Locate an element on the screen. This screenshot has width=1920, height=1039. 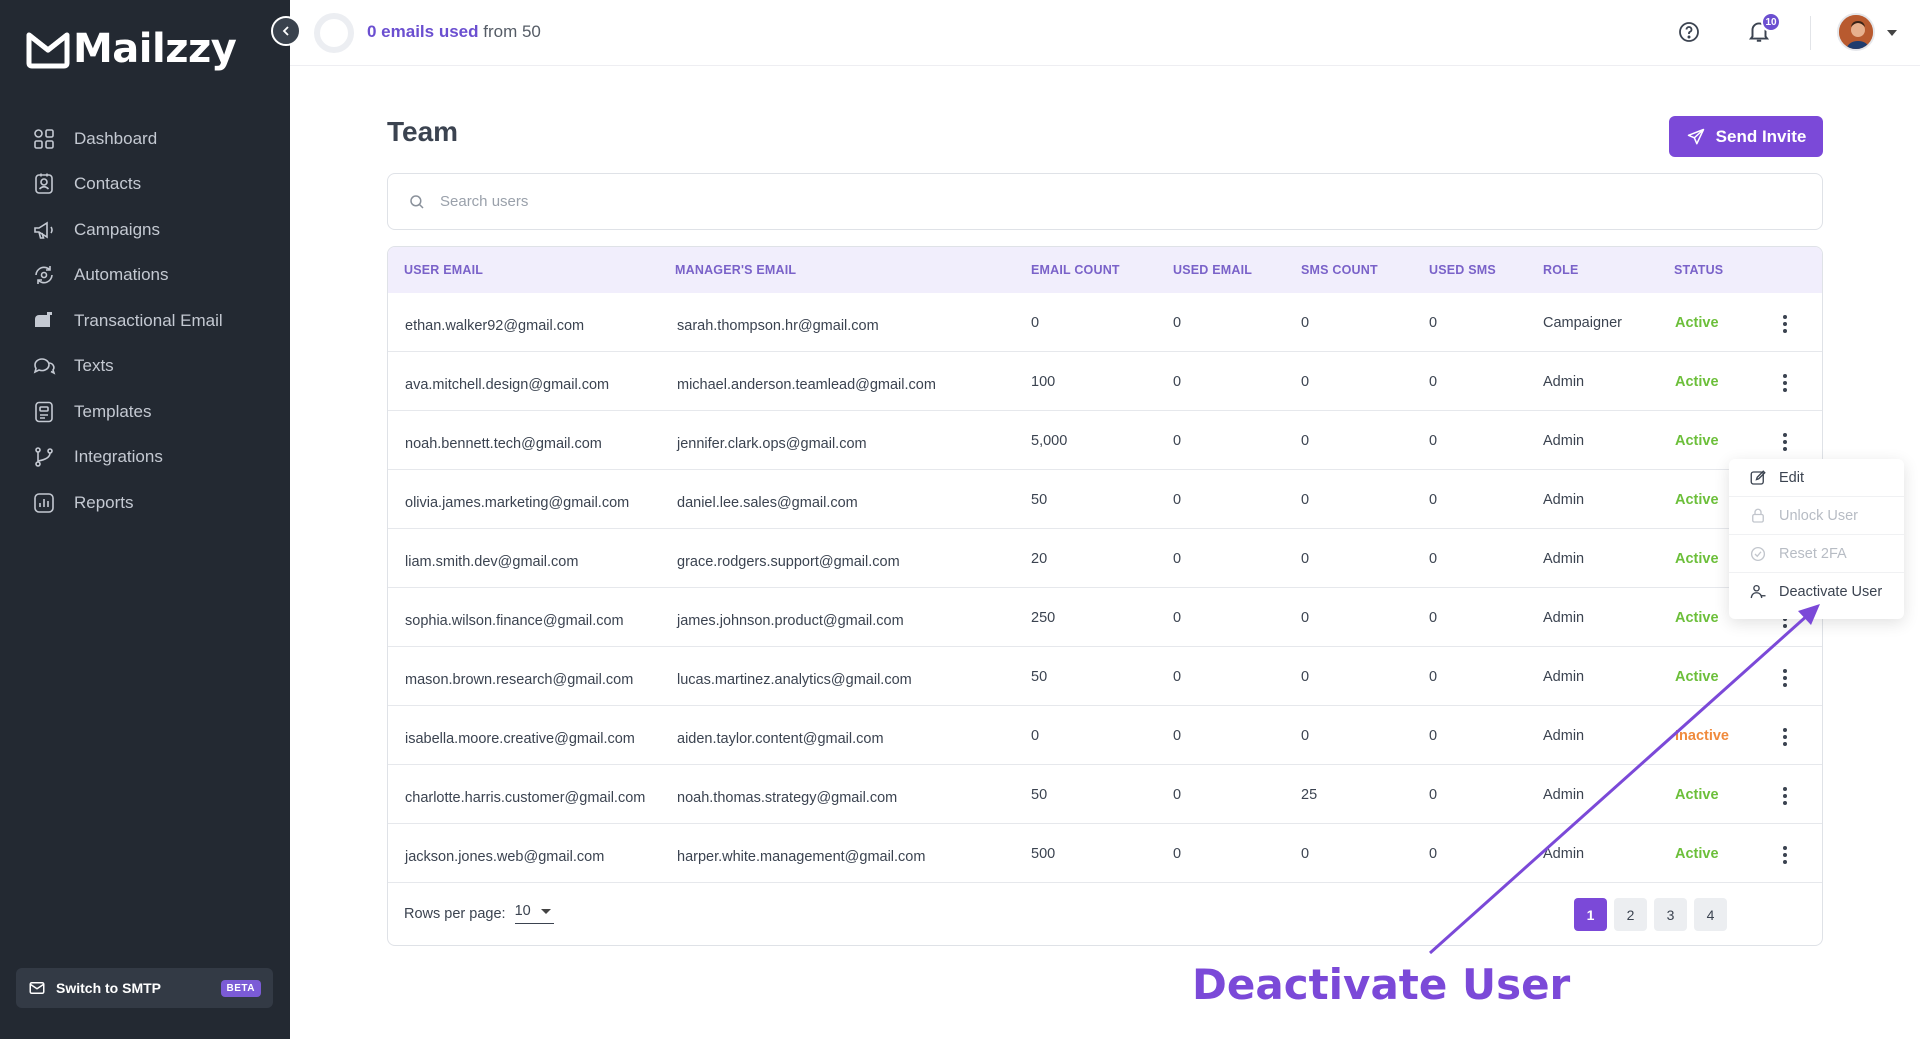
user-email: jackson.jones.web@gmail.com is located at coordinates (505, 857).